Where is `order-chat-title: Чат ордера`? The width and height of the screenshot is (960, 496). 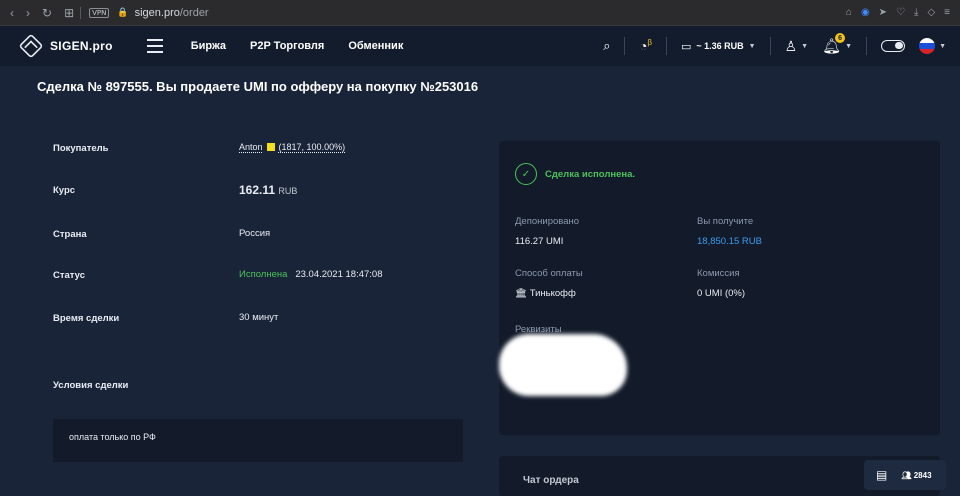
order-chat-title: Чат ордера is located at coordinates (551, 480).